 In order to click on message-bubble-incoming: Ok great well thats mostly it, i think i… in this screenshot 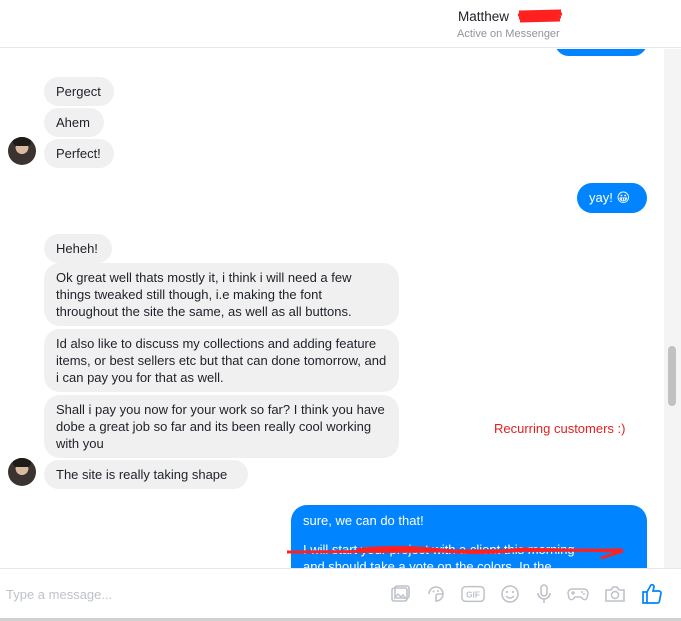, I will do `click(221, 294)`.